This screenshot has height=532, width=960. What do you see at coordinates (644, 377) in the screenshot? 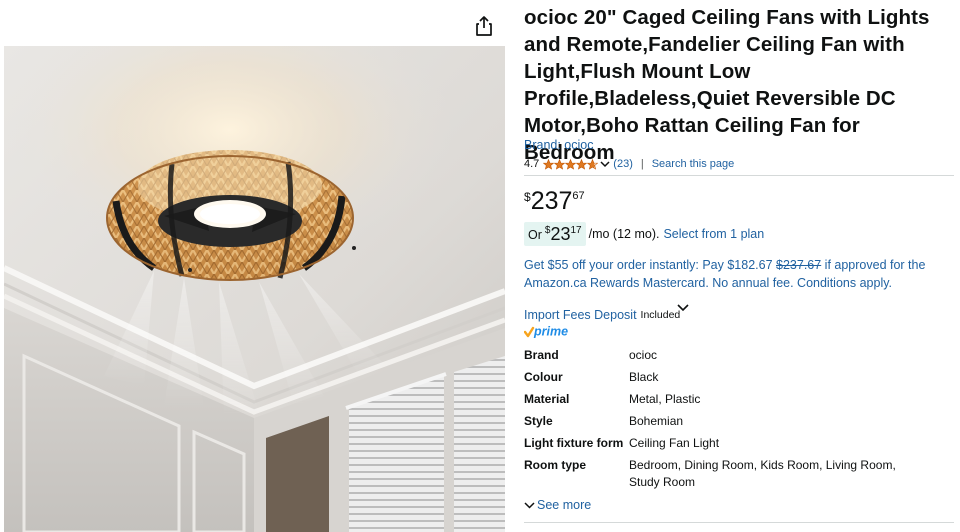
I see `spec-value: Black` at bounding box center [644, 377].